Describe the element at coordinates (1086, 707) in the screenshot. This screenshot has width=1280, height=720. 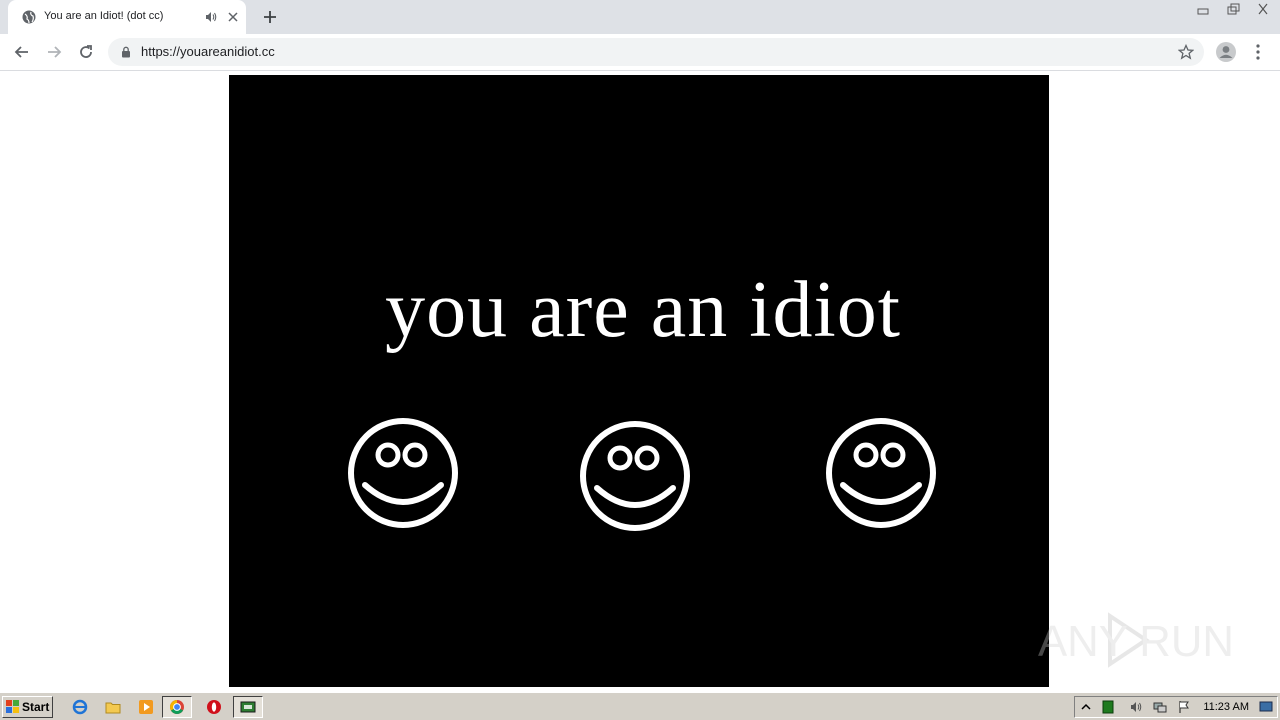
I see `chevron-up-icon` at that location.